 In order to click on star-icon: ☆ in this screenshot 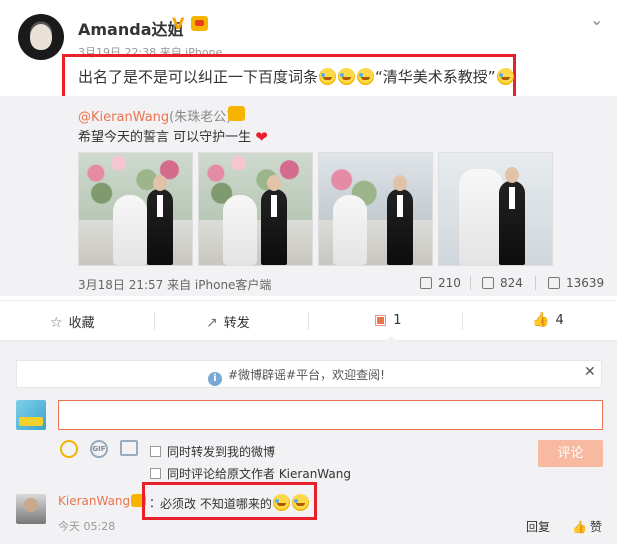, I will do `click(56, 323)`.